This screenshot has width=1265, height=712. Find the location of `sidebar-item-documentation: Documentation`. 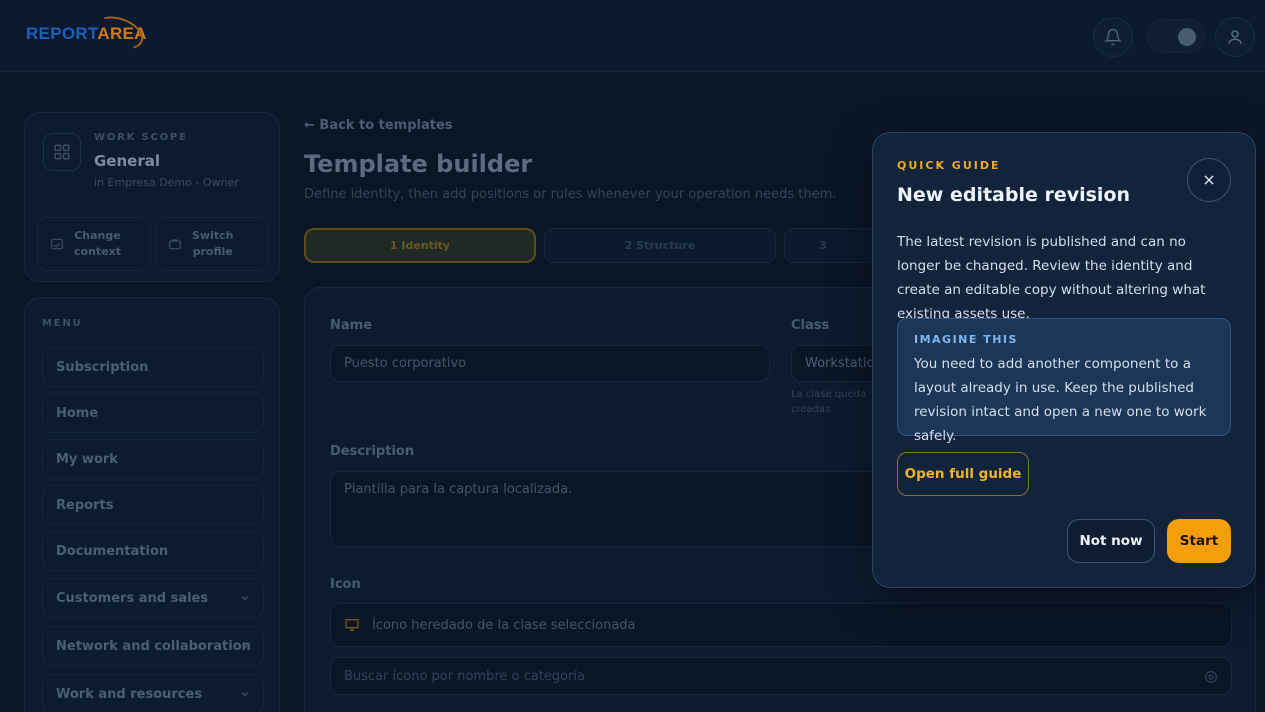

sidebar-item-documentation: Documentation is located at coordinates (153, 551).